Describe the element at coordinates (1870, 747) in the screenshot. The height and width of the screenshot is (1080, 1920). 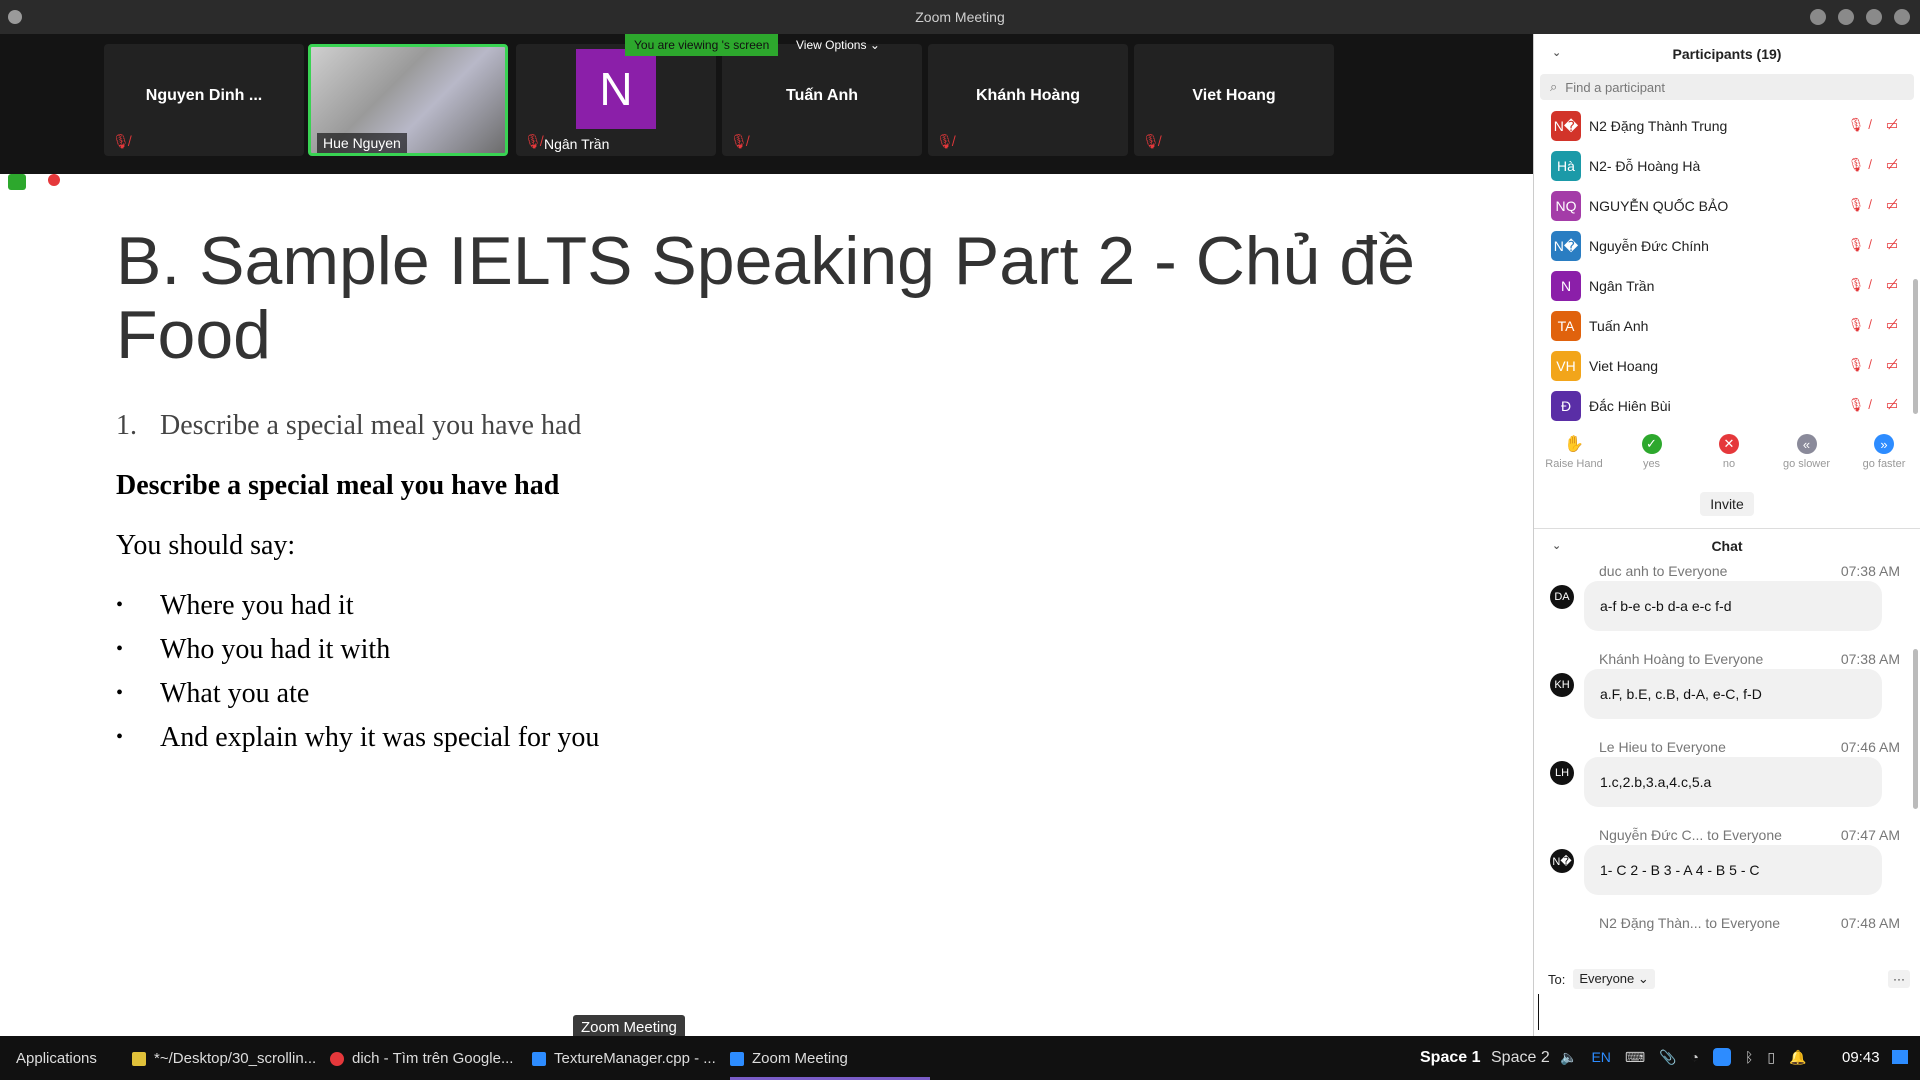
I see `message-time: 07:46 AM` at that location.